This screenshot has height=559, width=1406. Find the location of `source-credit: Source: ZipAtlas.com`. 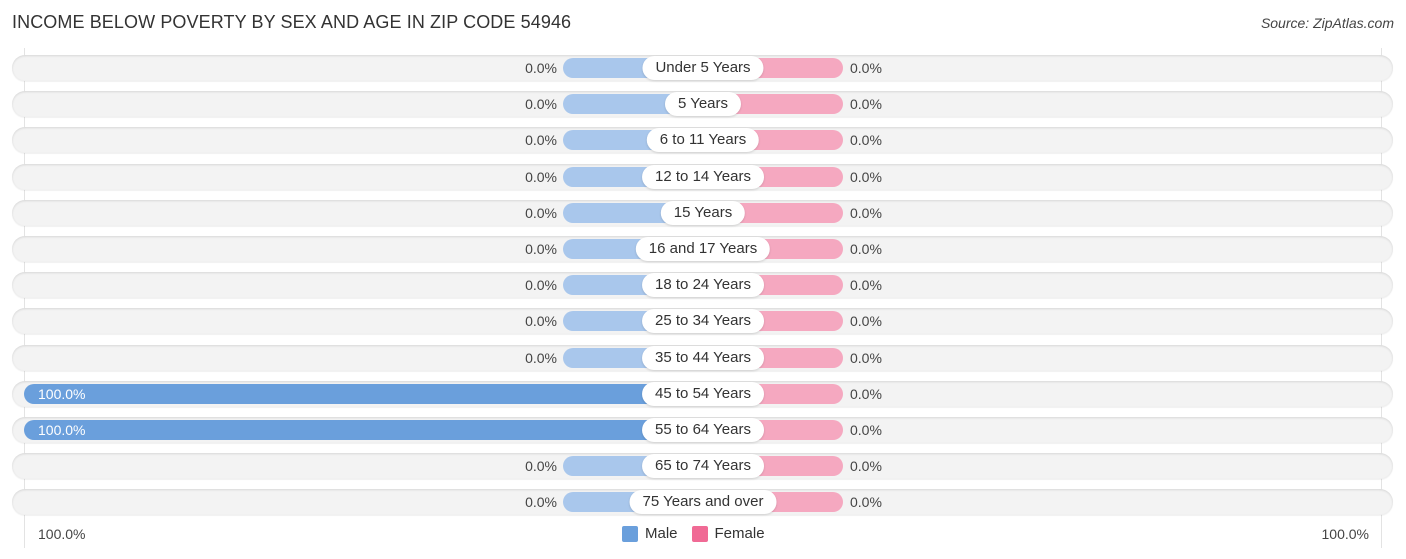

source-credit: Source: ZipAtlas.com is located at coordinates (1327, 23).